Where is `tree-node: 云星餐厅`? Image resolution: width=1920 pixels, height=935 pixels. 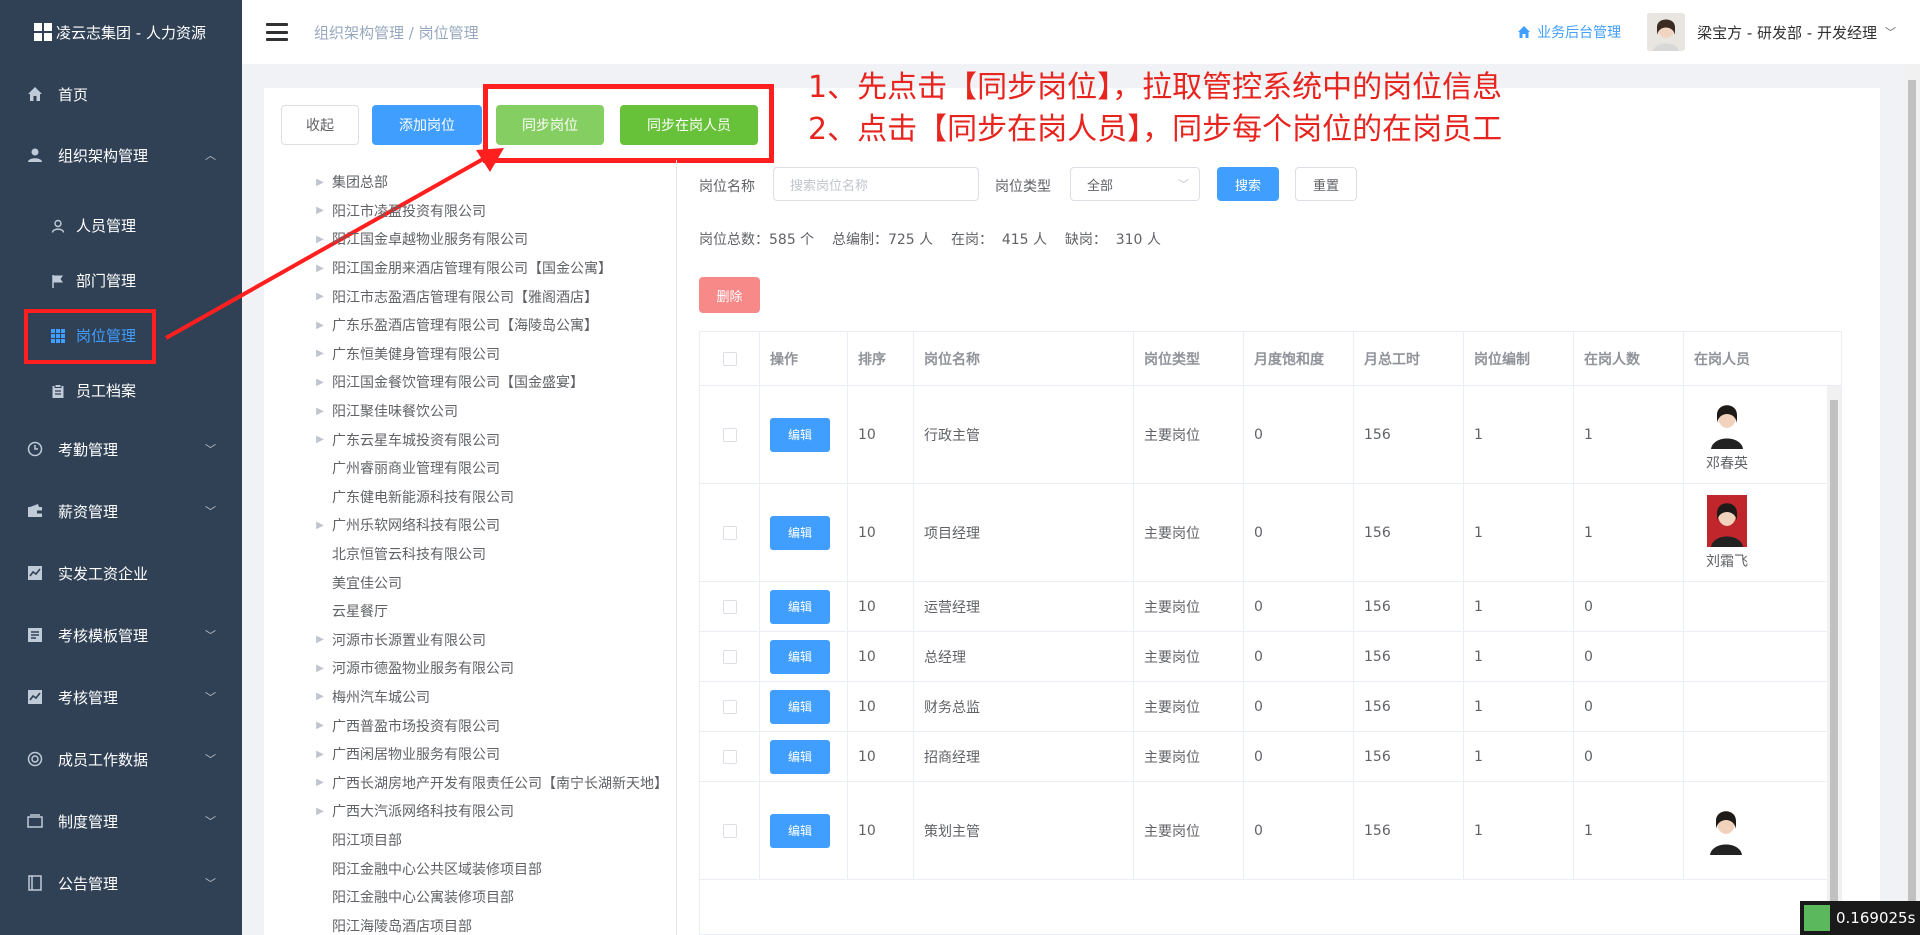
tree-node: 云星餐厅 is located at coordinates (470, 611).